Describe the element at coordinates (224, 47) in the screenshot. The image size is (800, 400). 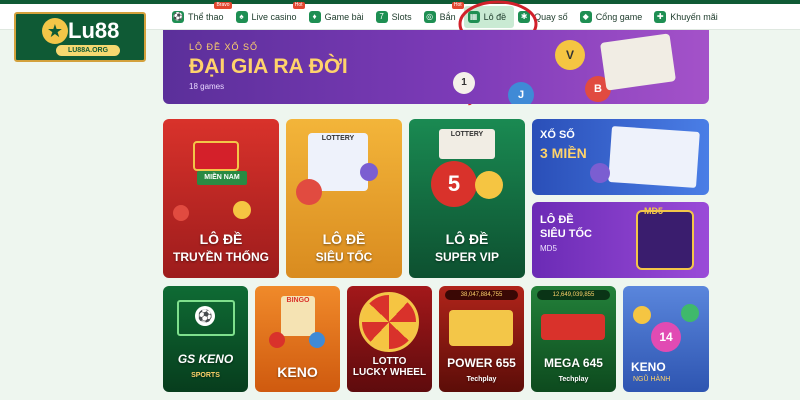
I see `hero-subtitle: LÔ ĐỀ XỔ SỐ` at that location.